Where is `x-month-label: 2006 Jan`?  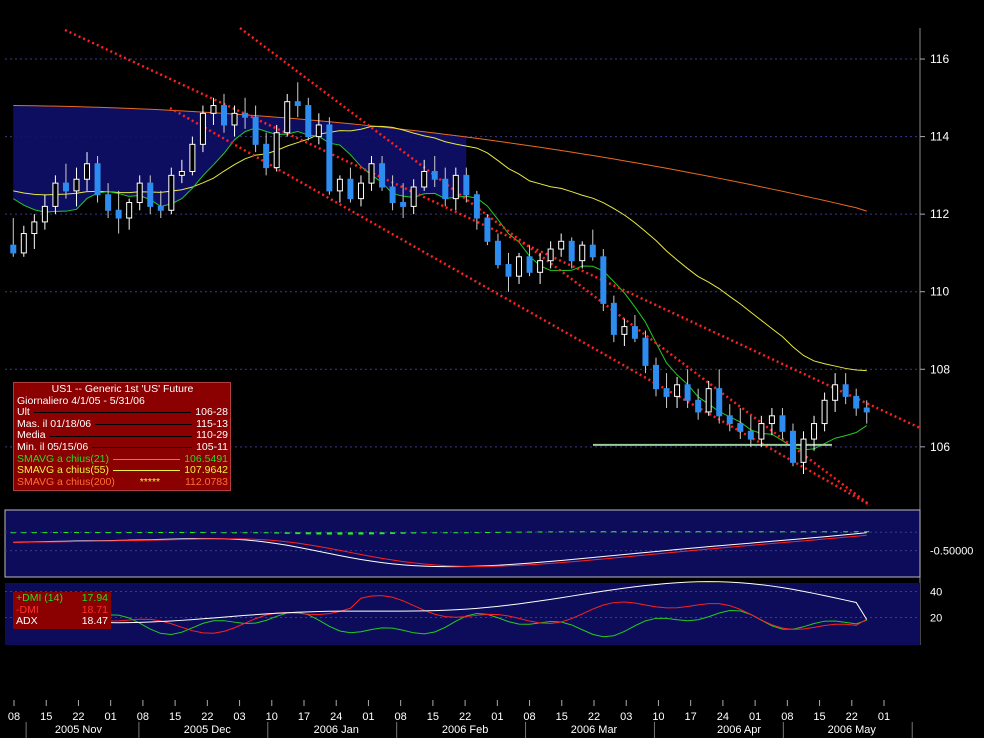
x-month-label: 2006 Jan is located at coordinates (336, 730).